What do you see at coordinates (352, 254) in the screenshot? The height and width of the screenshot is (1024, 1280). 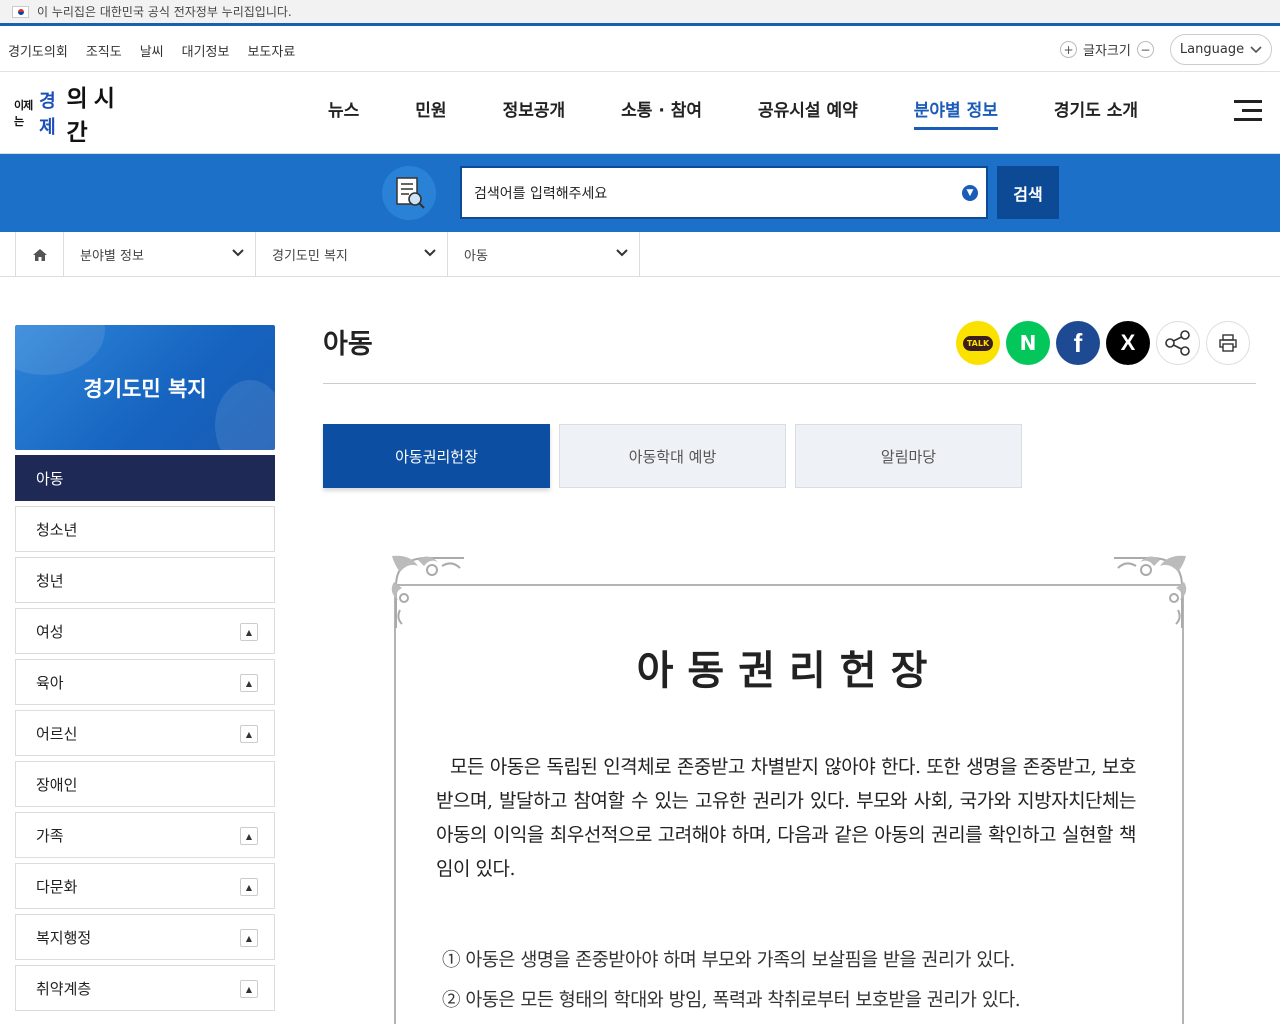 I see `breadcrumb-level-2: 경기도민 복지` at bounding box center [352, 254].